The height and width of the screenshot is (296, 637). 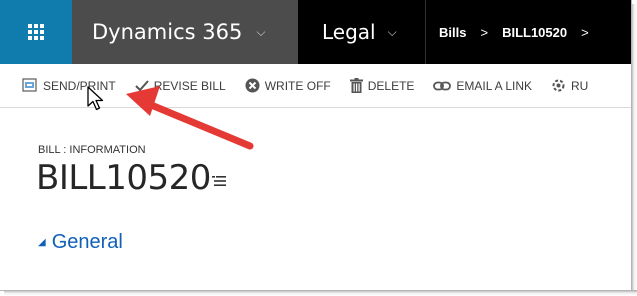 What do you see at coordinates (391, 85) in the screenshot?
I see `delete-label: DELETE` at bounding box center [391, 85].